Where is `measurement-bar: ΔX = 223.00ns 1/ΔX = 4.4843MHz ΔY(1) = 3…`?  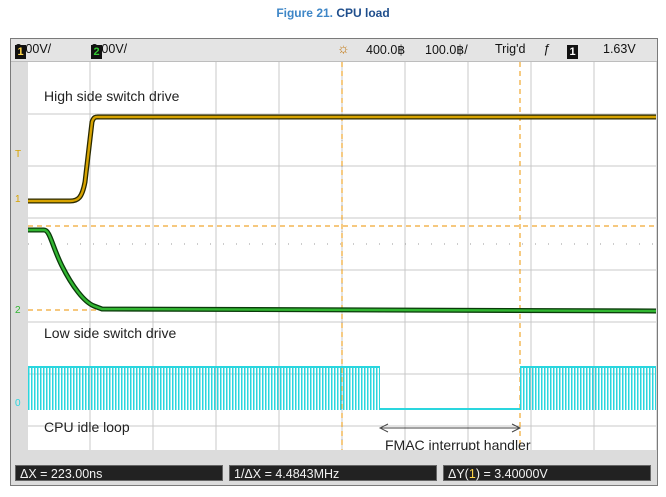
measurement-bar: ΔX = 223.00ns 1/ΔX = 4.4843MHz ΔY(1) = 3… is located at coordinates (334, 473).